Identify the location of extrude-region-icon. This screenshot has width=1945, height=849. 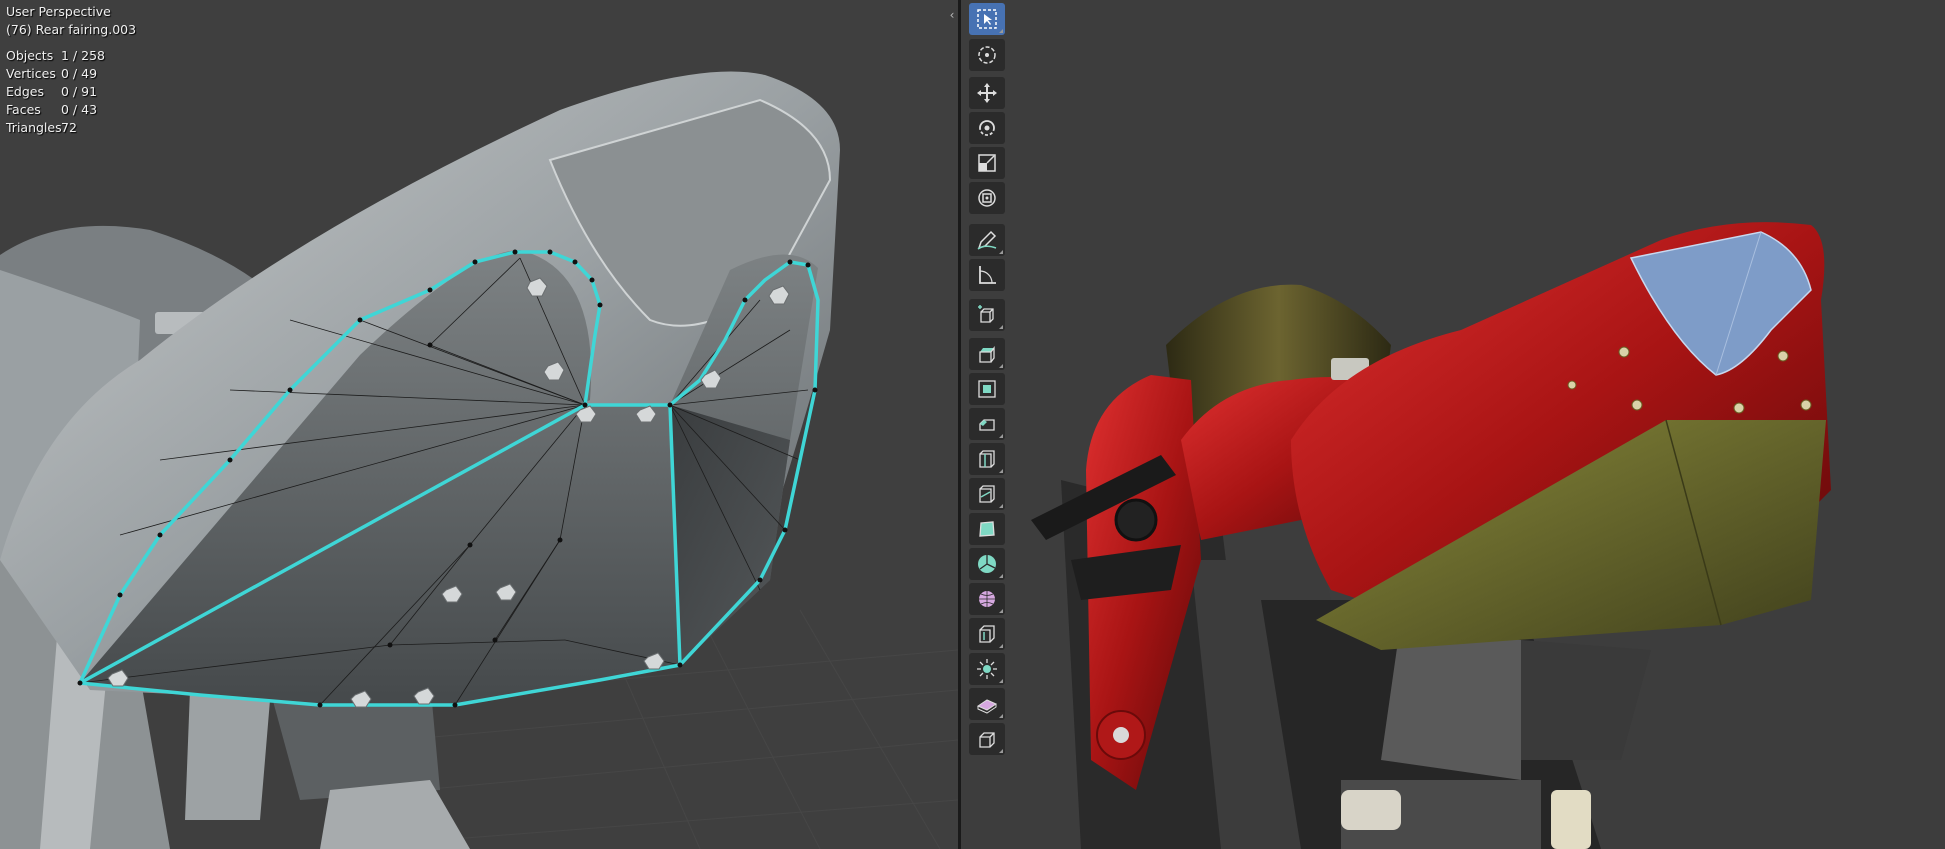
(987, 354).